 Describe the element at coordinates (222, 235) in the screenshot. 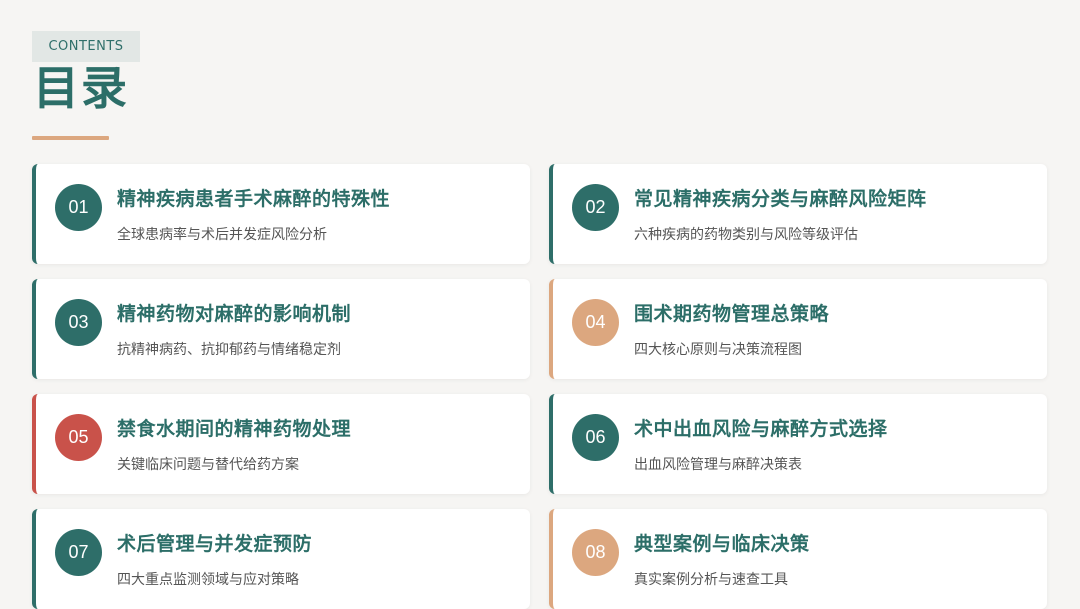

I see `item-subtitle: 全球患病率与术后并发症风险分析` at that location.